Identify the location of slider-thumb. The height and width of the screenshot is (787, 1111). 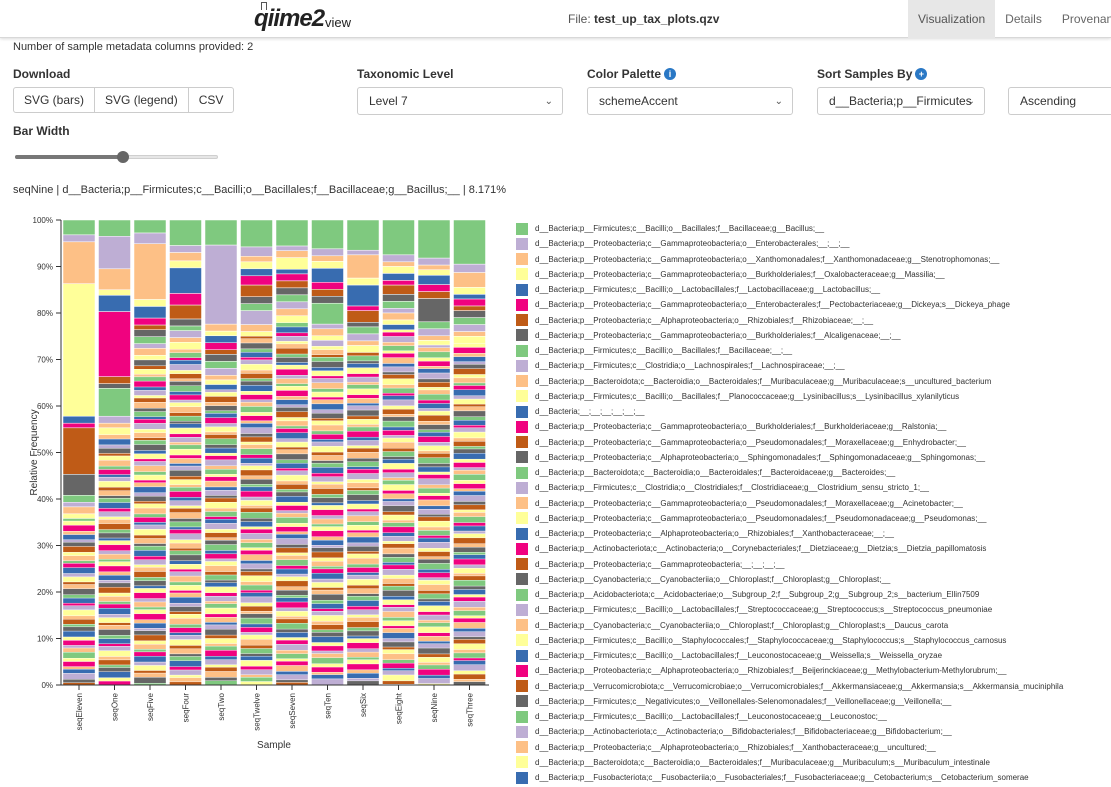
(122, 157).